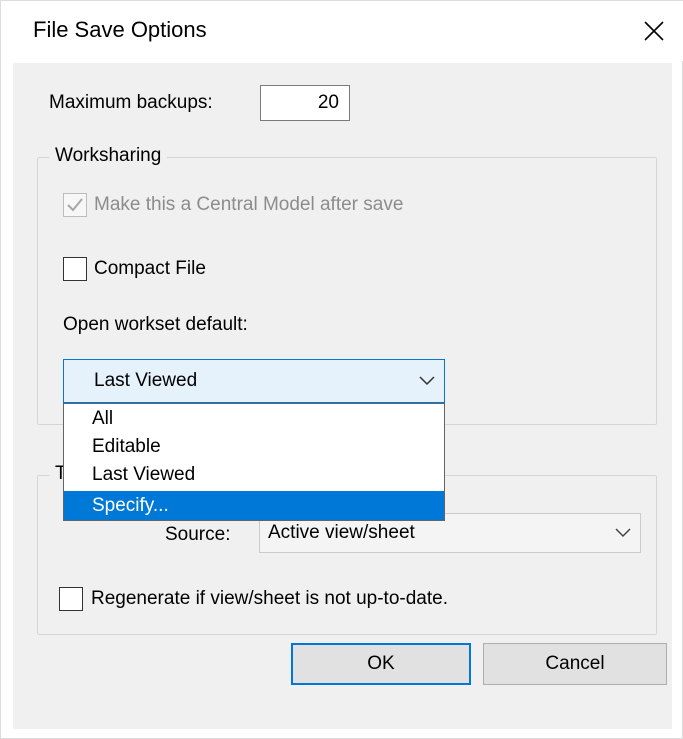  What do you see at coordinates (575, 664) in the screenshot?
I see `cancel-button: Cancel` at bounding box center [575, 664].